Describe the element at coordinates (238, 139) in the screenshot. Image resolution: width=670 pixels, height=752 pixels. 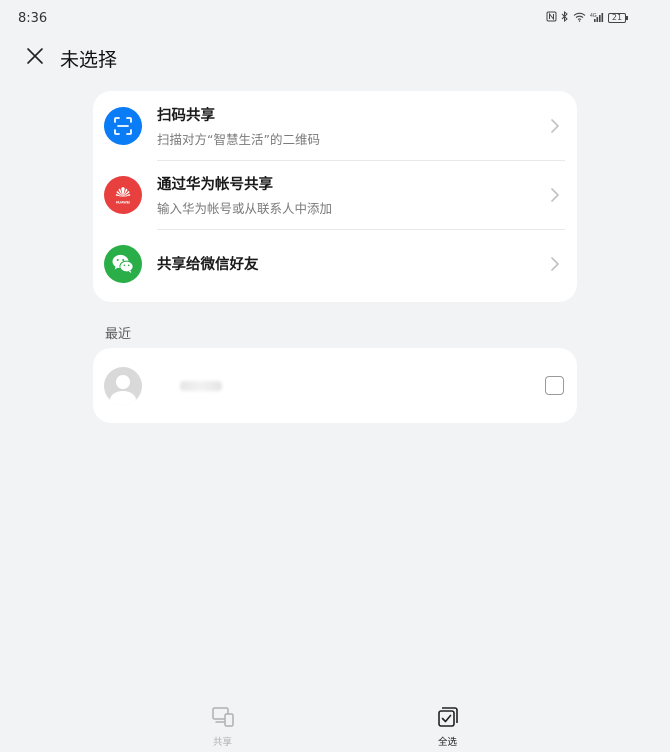
I see `option-subtitle: 扫描对方“智慧生活”的二维码` at that location.